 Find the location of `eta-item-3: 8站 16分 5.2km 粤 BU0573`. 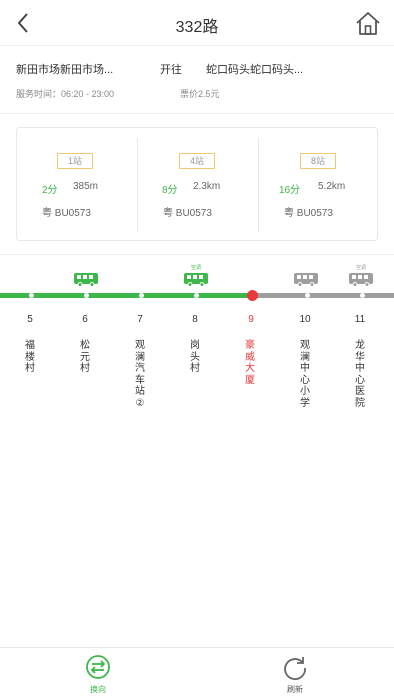

eta-item-3: 8站 16分 5.2km 粤 BU0573 is located at coordinates (318, 185).